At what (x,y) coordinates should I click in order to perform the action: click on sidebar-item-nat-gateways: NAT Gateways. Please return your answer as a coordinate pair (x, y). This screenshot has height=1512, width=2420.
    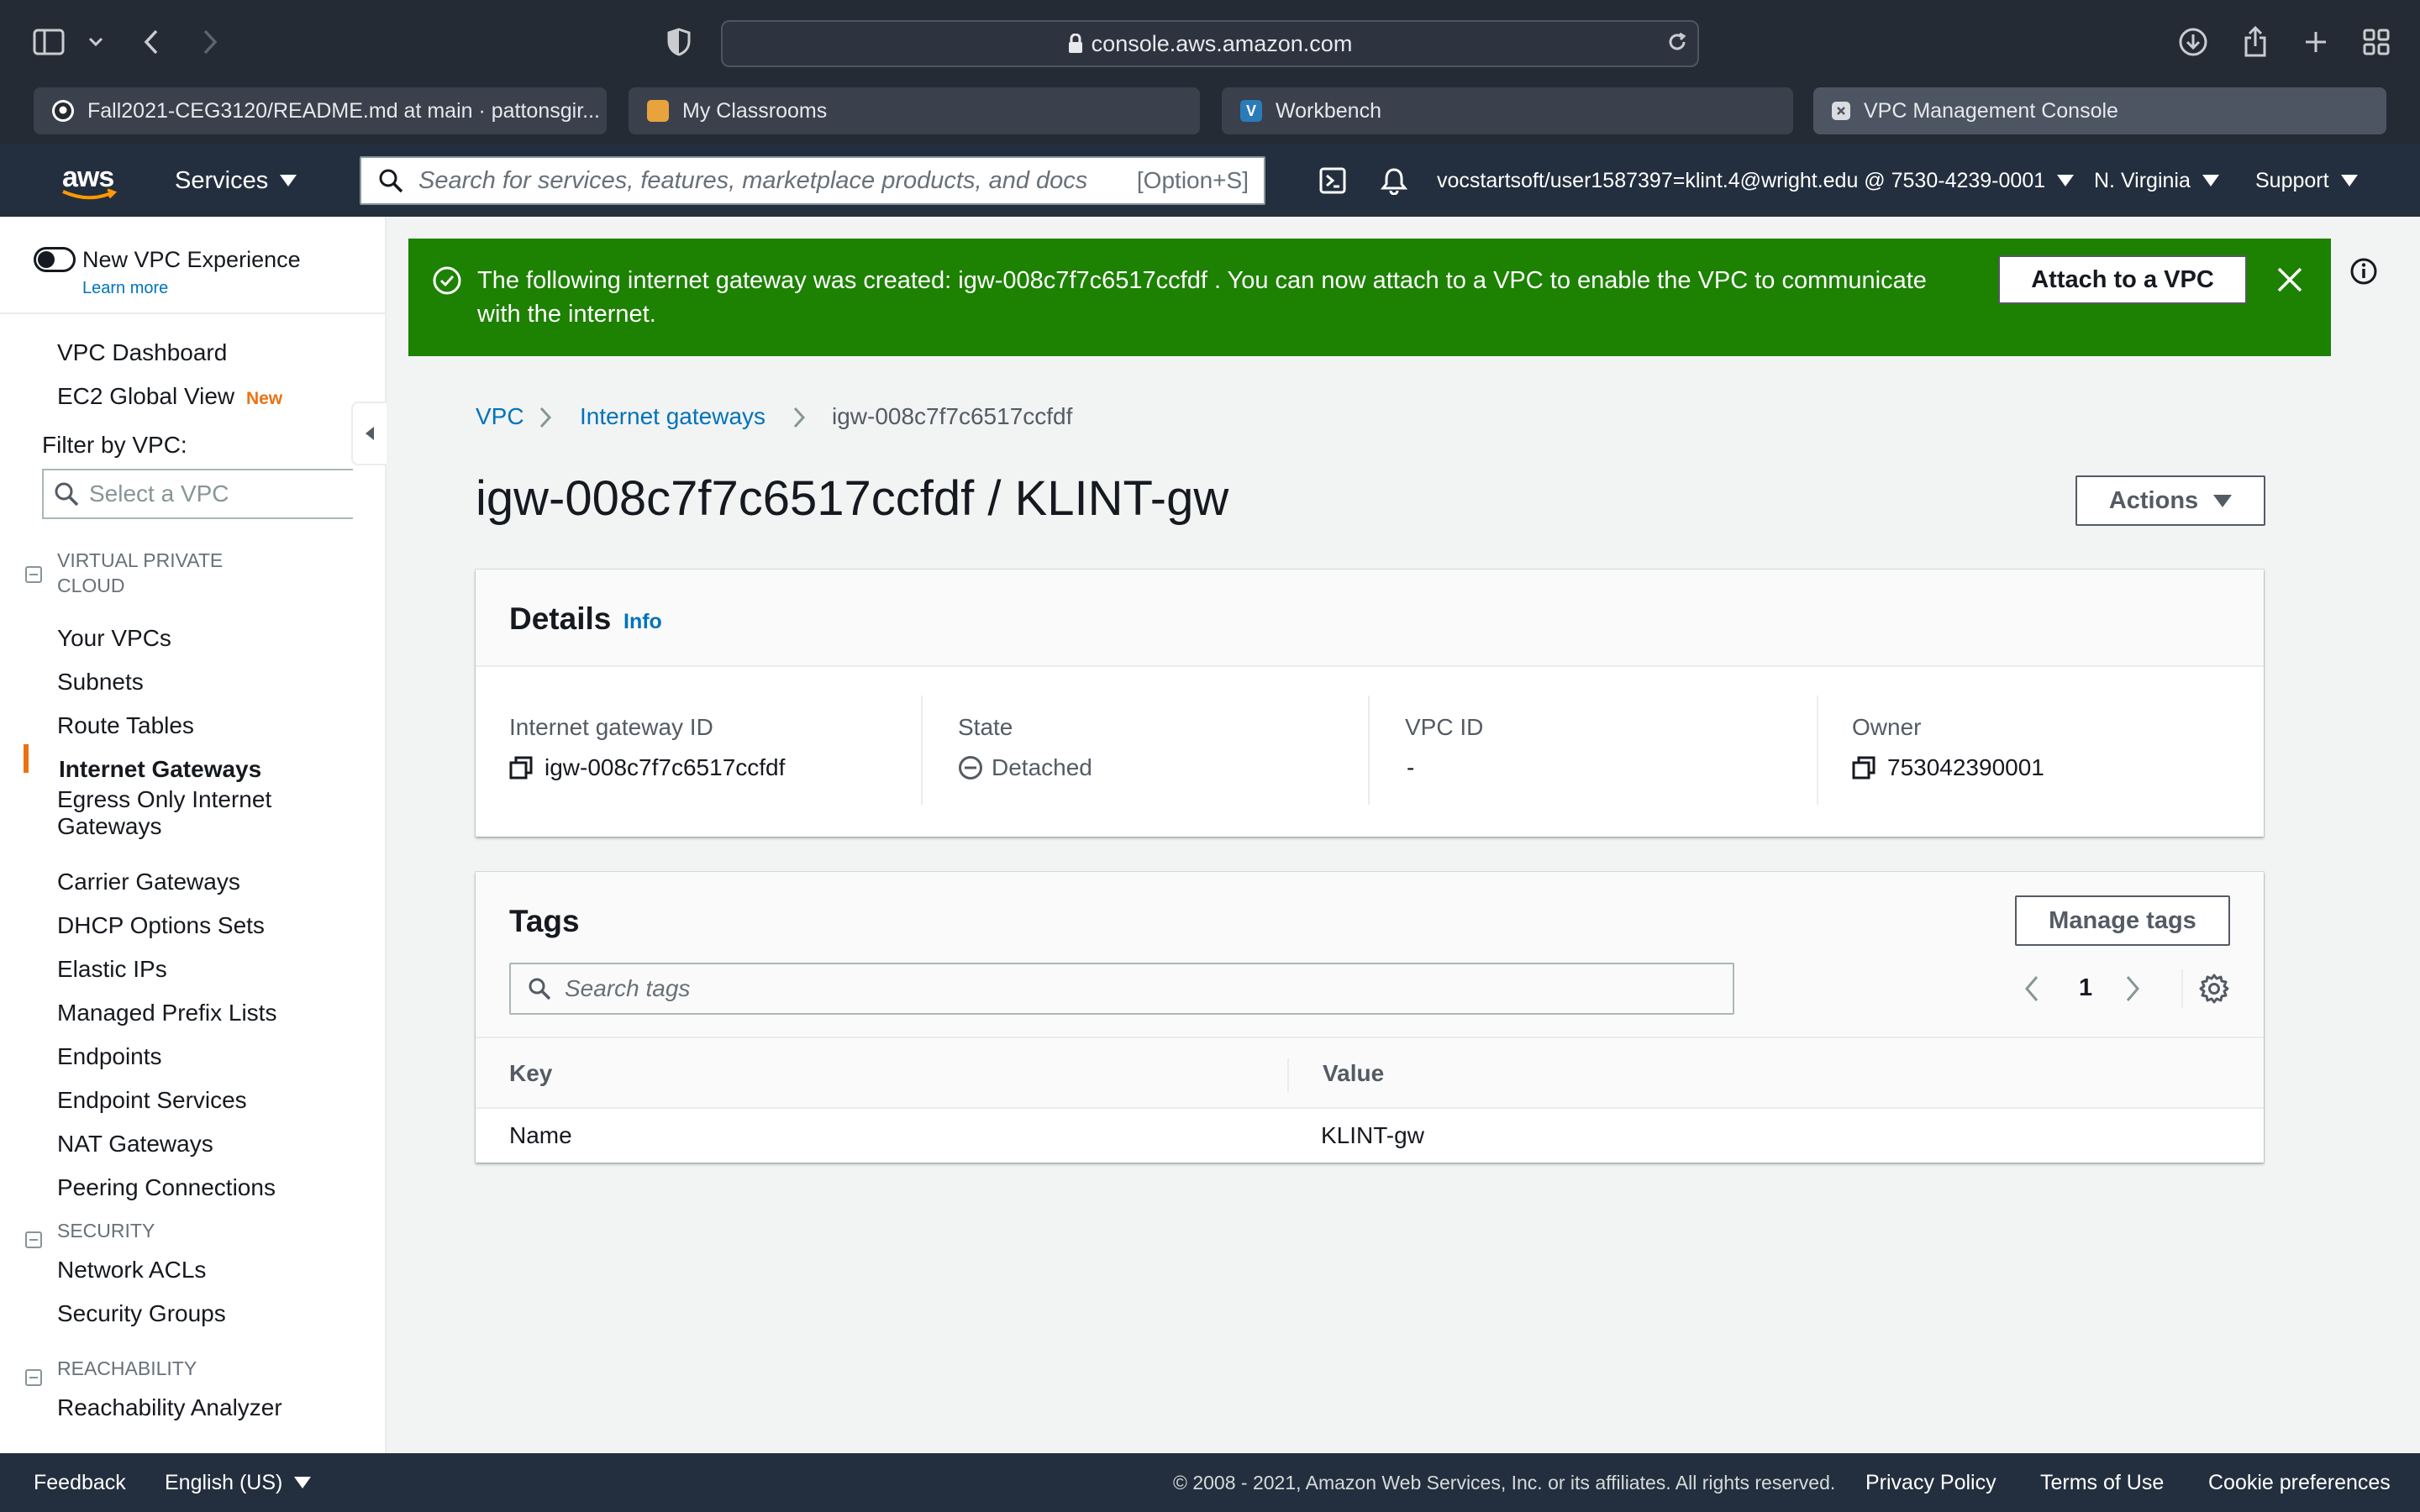
    Looking at the image, I should click on (135, 1144).